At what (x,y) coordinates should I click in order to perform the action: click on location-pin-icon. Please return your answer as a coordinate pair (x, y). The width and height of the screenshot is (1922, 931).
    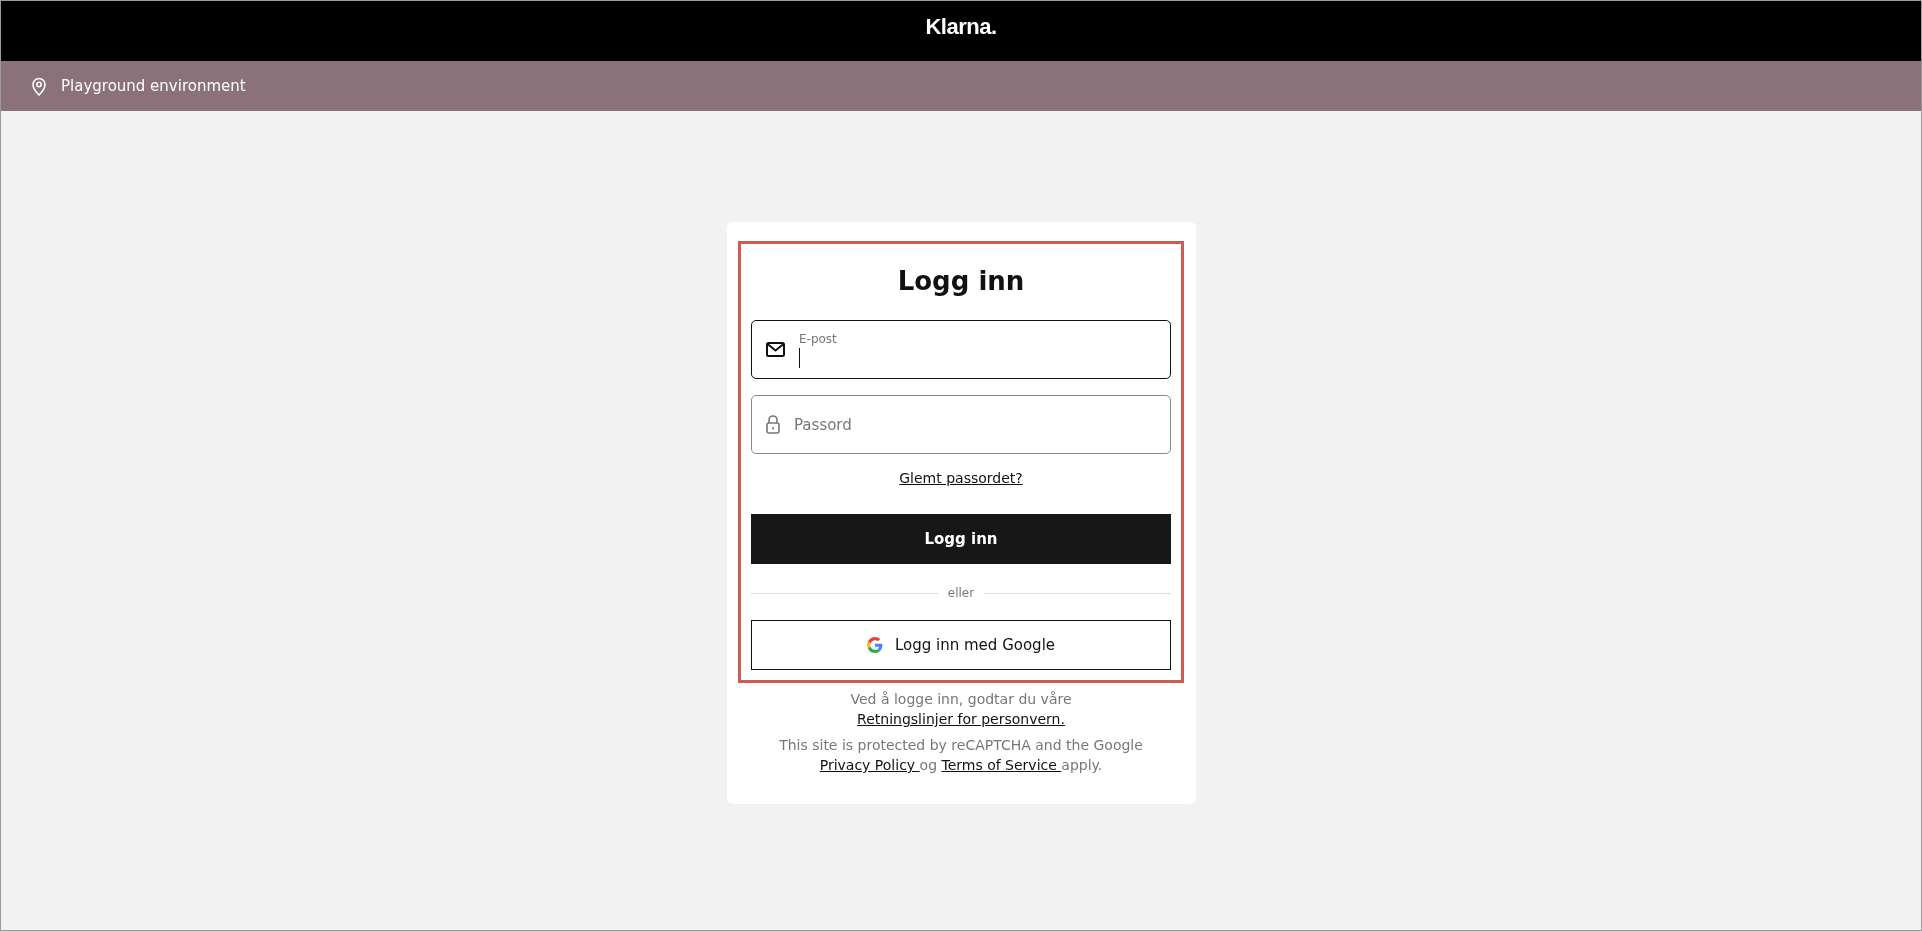
    Looking at the image, I should click on (39, 86).